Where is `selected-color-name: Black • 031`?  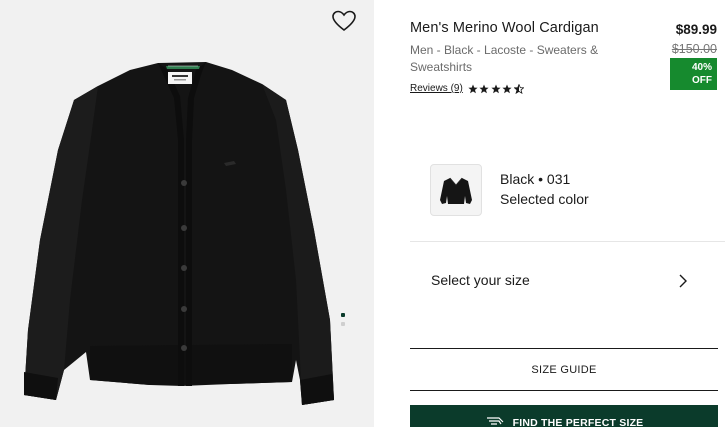
selected-color-name: Black • 031 is located at coordinates (535, 179).